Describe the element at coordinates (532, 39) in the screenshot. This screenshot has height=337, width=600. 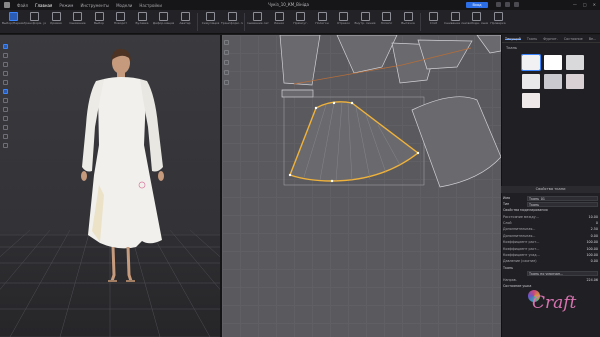
I see `tab-fabric: Ткань` at that location.